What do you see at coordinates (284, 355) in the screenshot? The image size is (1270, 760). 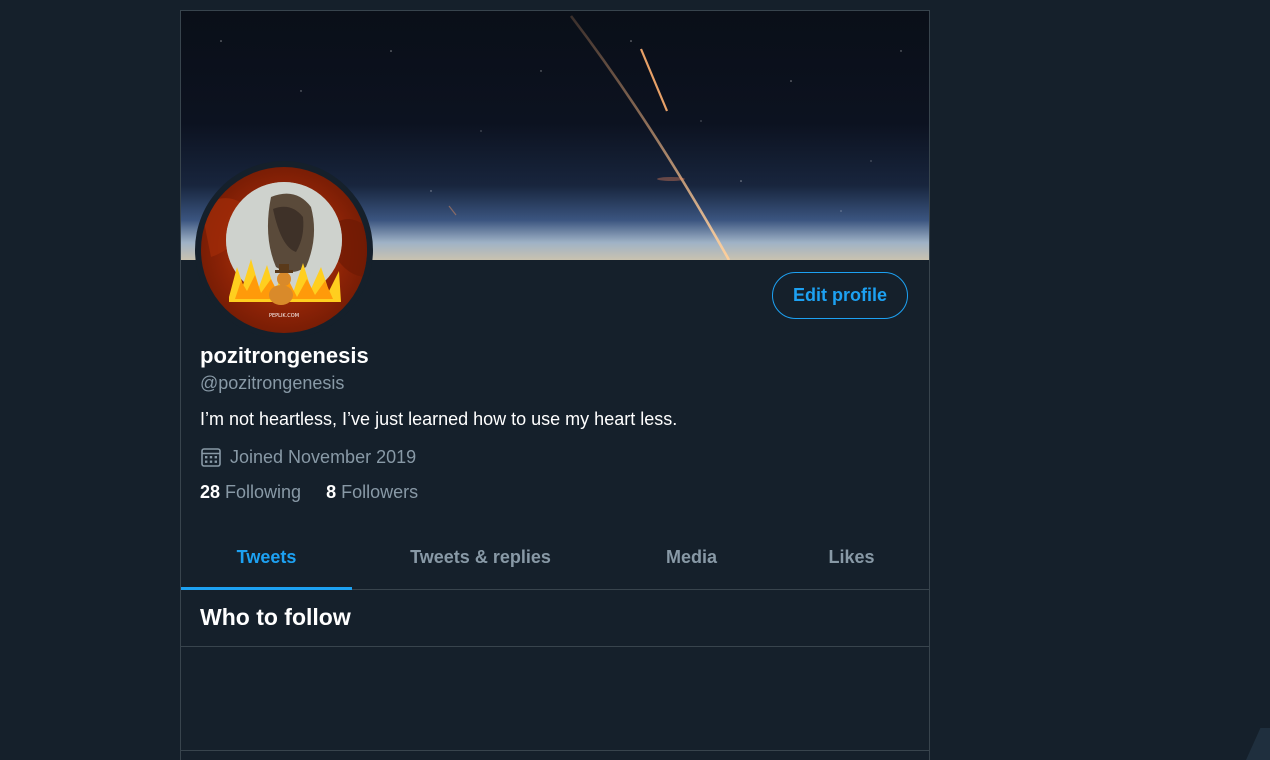 I see `display-name: pozitrongenesis` at bounding box center [284, 355].